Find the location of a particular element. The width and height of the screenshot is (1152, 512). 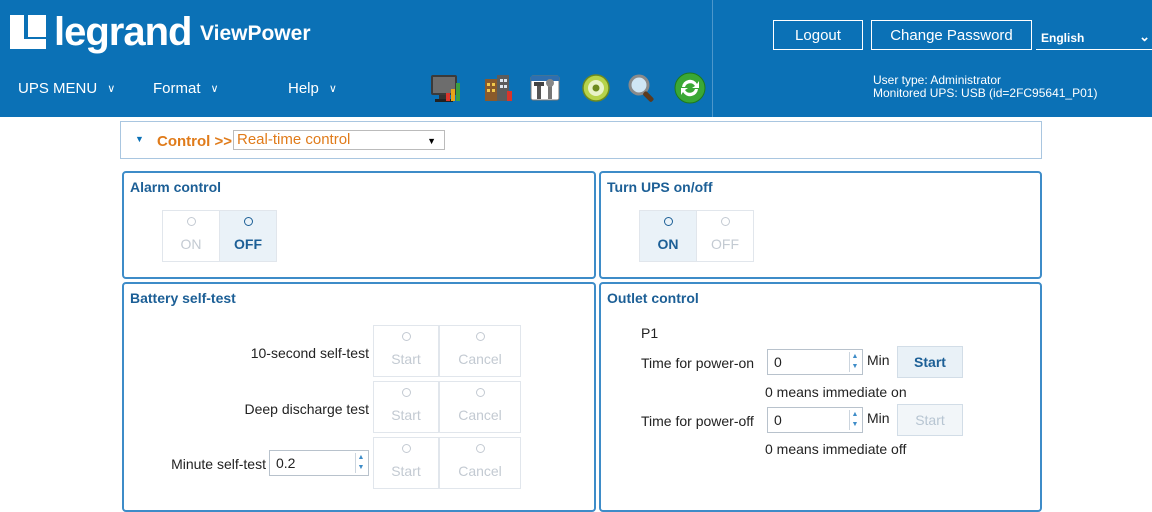

building-chart-icon is located at coordinates (498, 88).